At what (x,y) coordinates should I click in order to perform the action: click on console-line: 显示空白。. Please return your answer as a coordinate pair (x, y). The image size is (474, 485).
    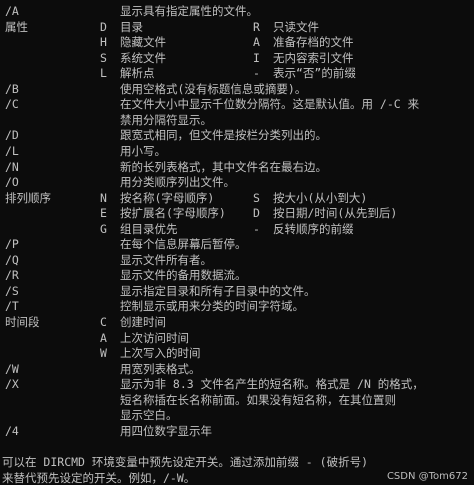
    Looking at the image, I should click on (237, 415).